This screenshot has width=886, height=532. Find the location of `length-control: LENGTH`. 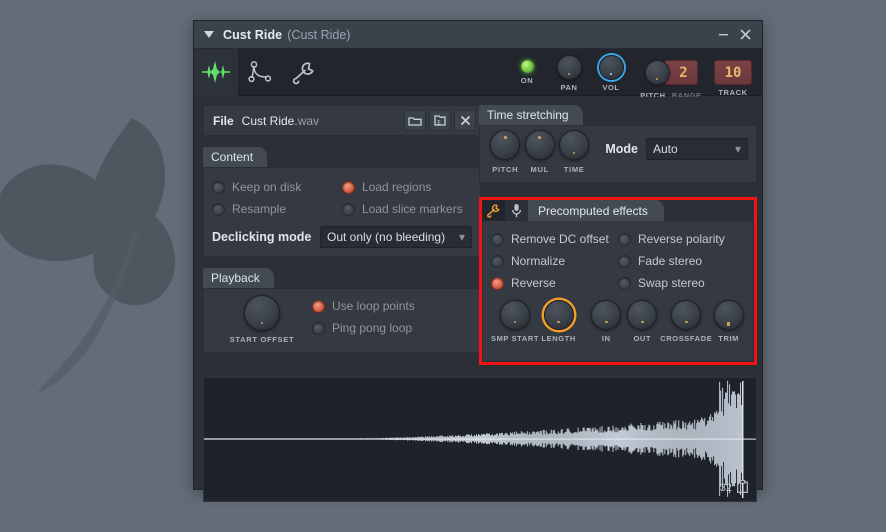

length-control: LENGTH is located at coordinates (558, 321).